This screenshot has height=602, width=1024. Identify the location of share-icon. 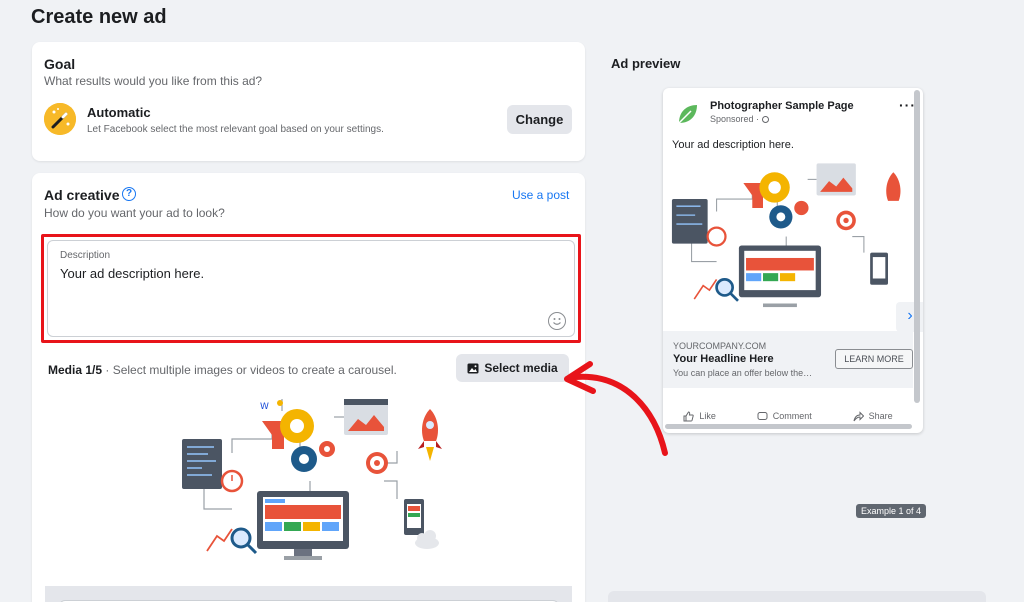
(858, 415).